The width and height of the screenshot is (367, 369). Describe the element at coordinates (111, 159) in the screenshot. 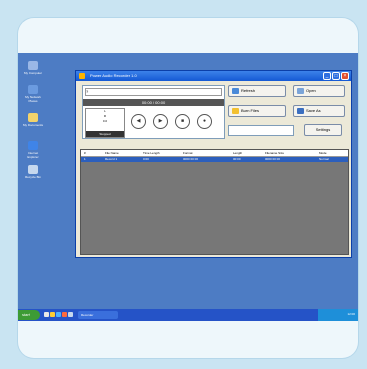

I see `cell: Record 1` at that location.